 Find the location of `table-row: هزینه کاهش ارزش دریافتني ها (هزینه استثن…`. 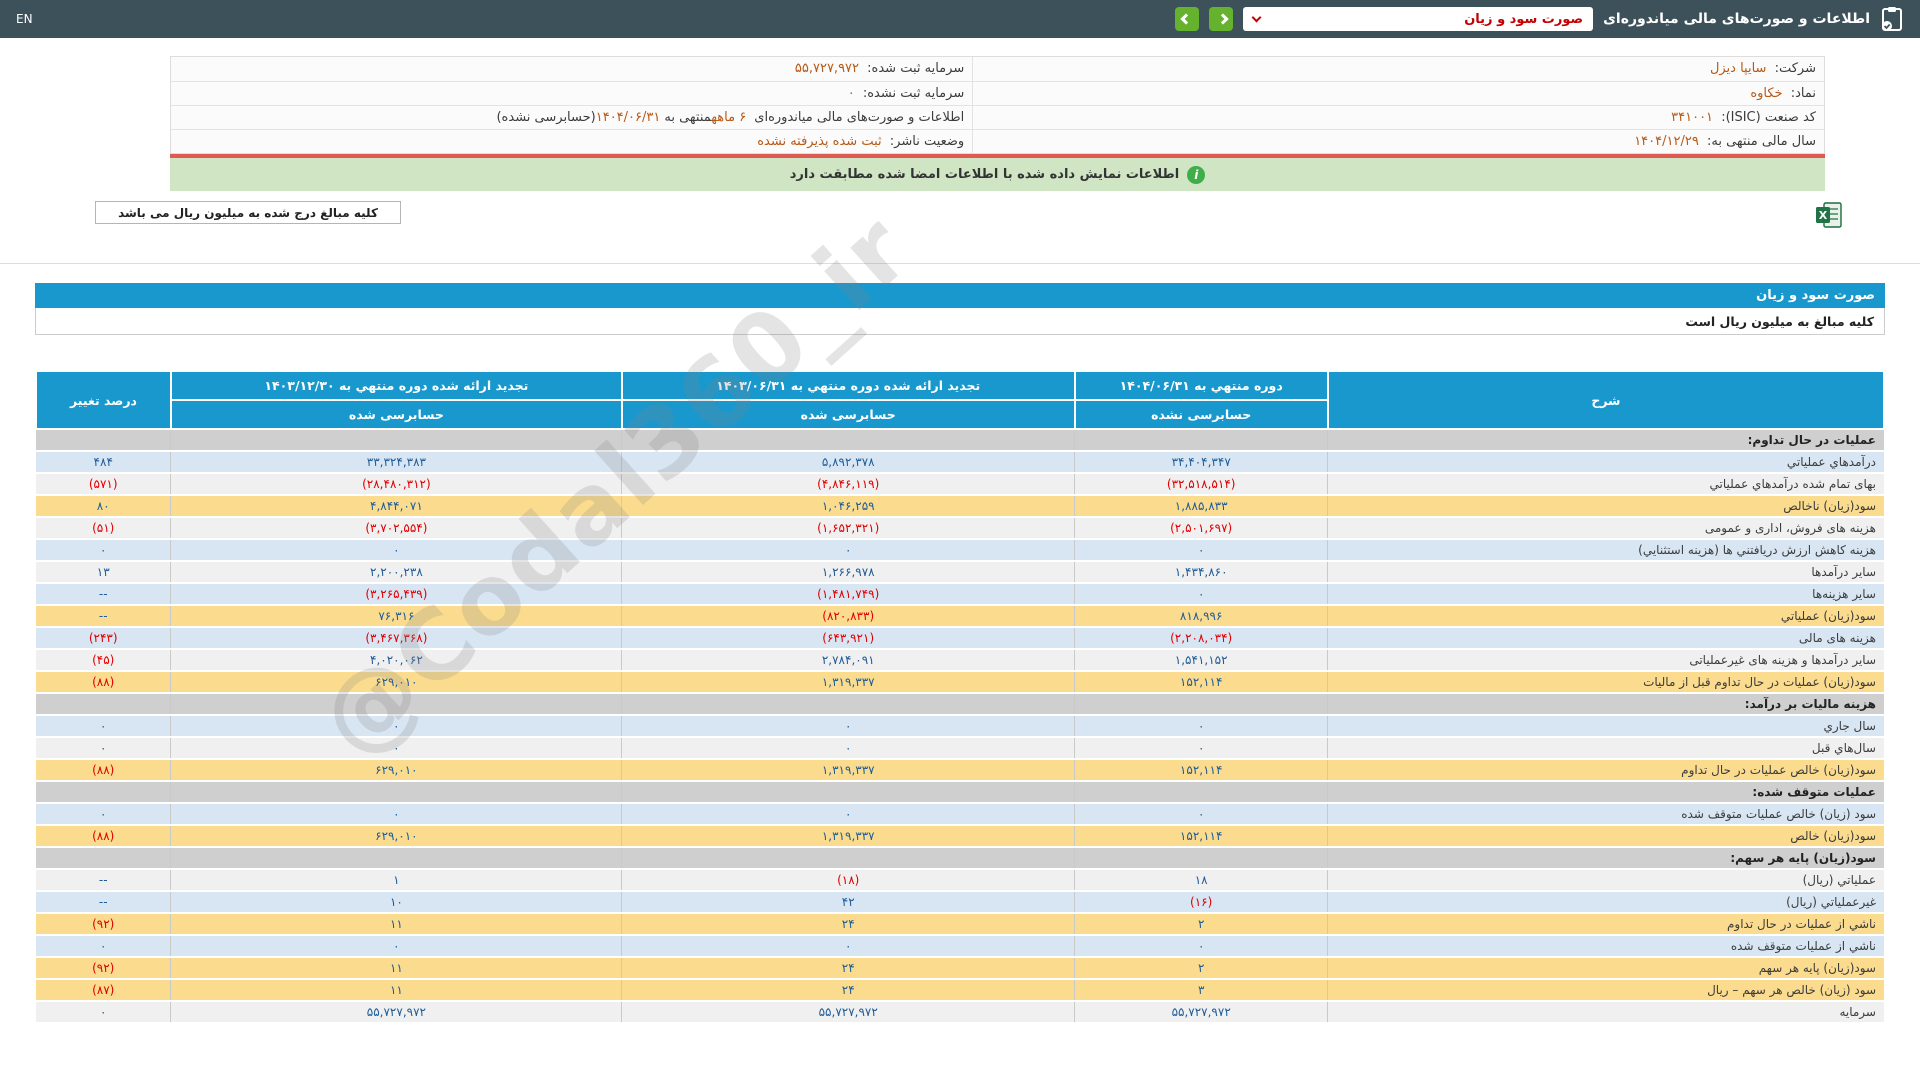

table-row: هزینه کاهش ارزش دریافتني ها (هزینه استثن… is located at coordinates (960, 550).